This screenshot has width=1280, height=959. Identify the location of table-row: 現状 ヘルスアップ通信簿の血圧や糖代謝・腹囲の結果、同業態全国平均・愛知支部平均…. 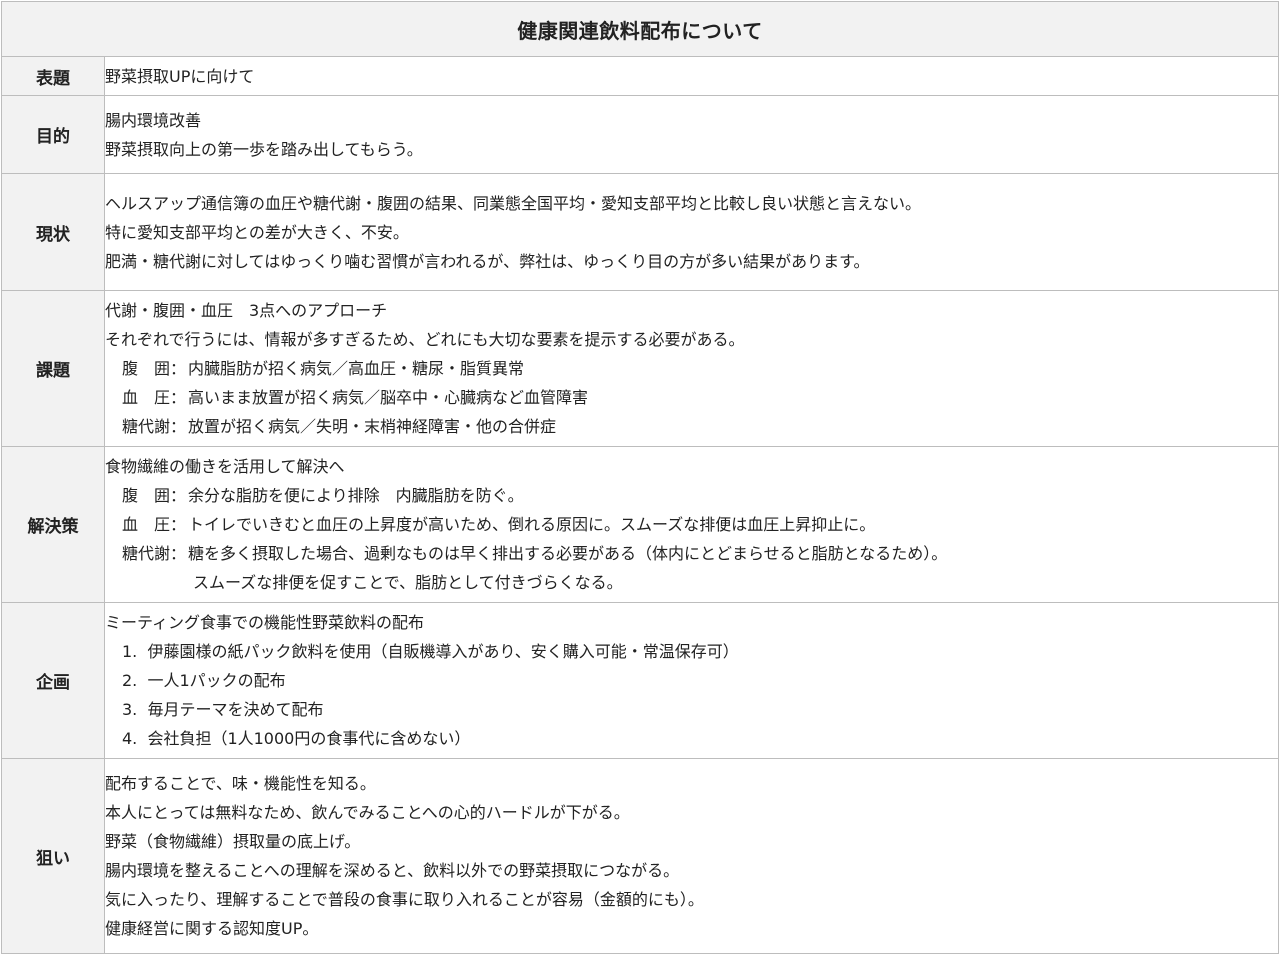
(640, 232).